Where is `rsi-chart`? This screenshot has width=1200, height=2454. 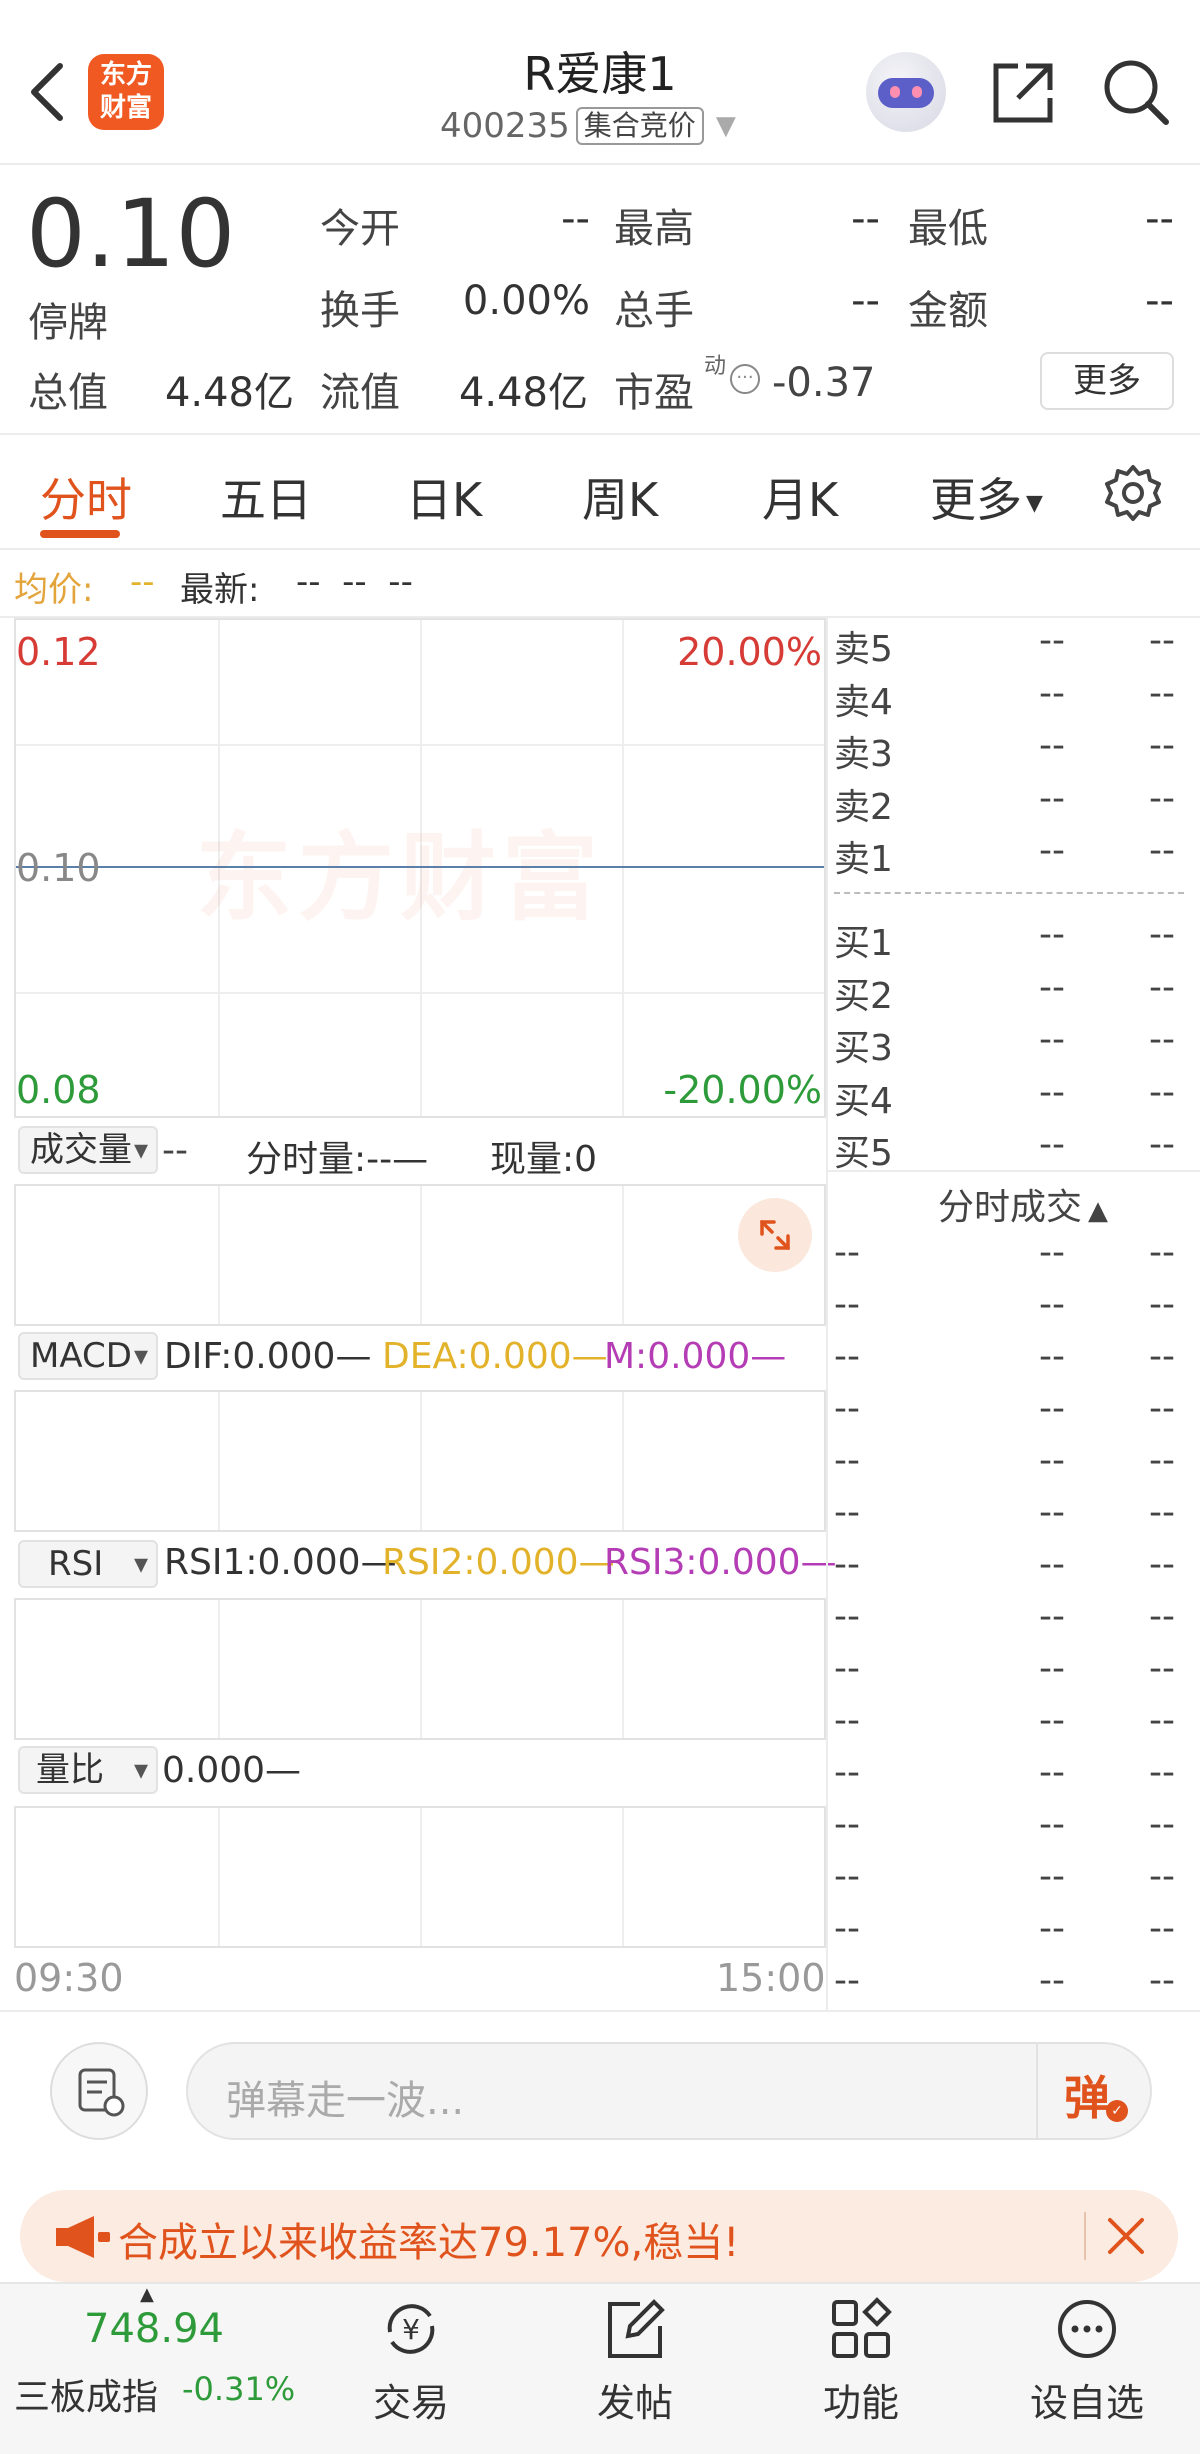
rsi-chart is located at coordinates (420, 1669).